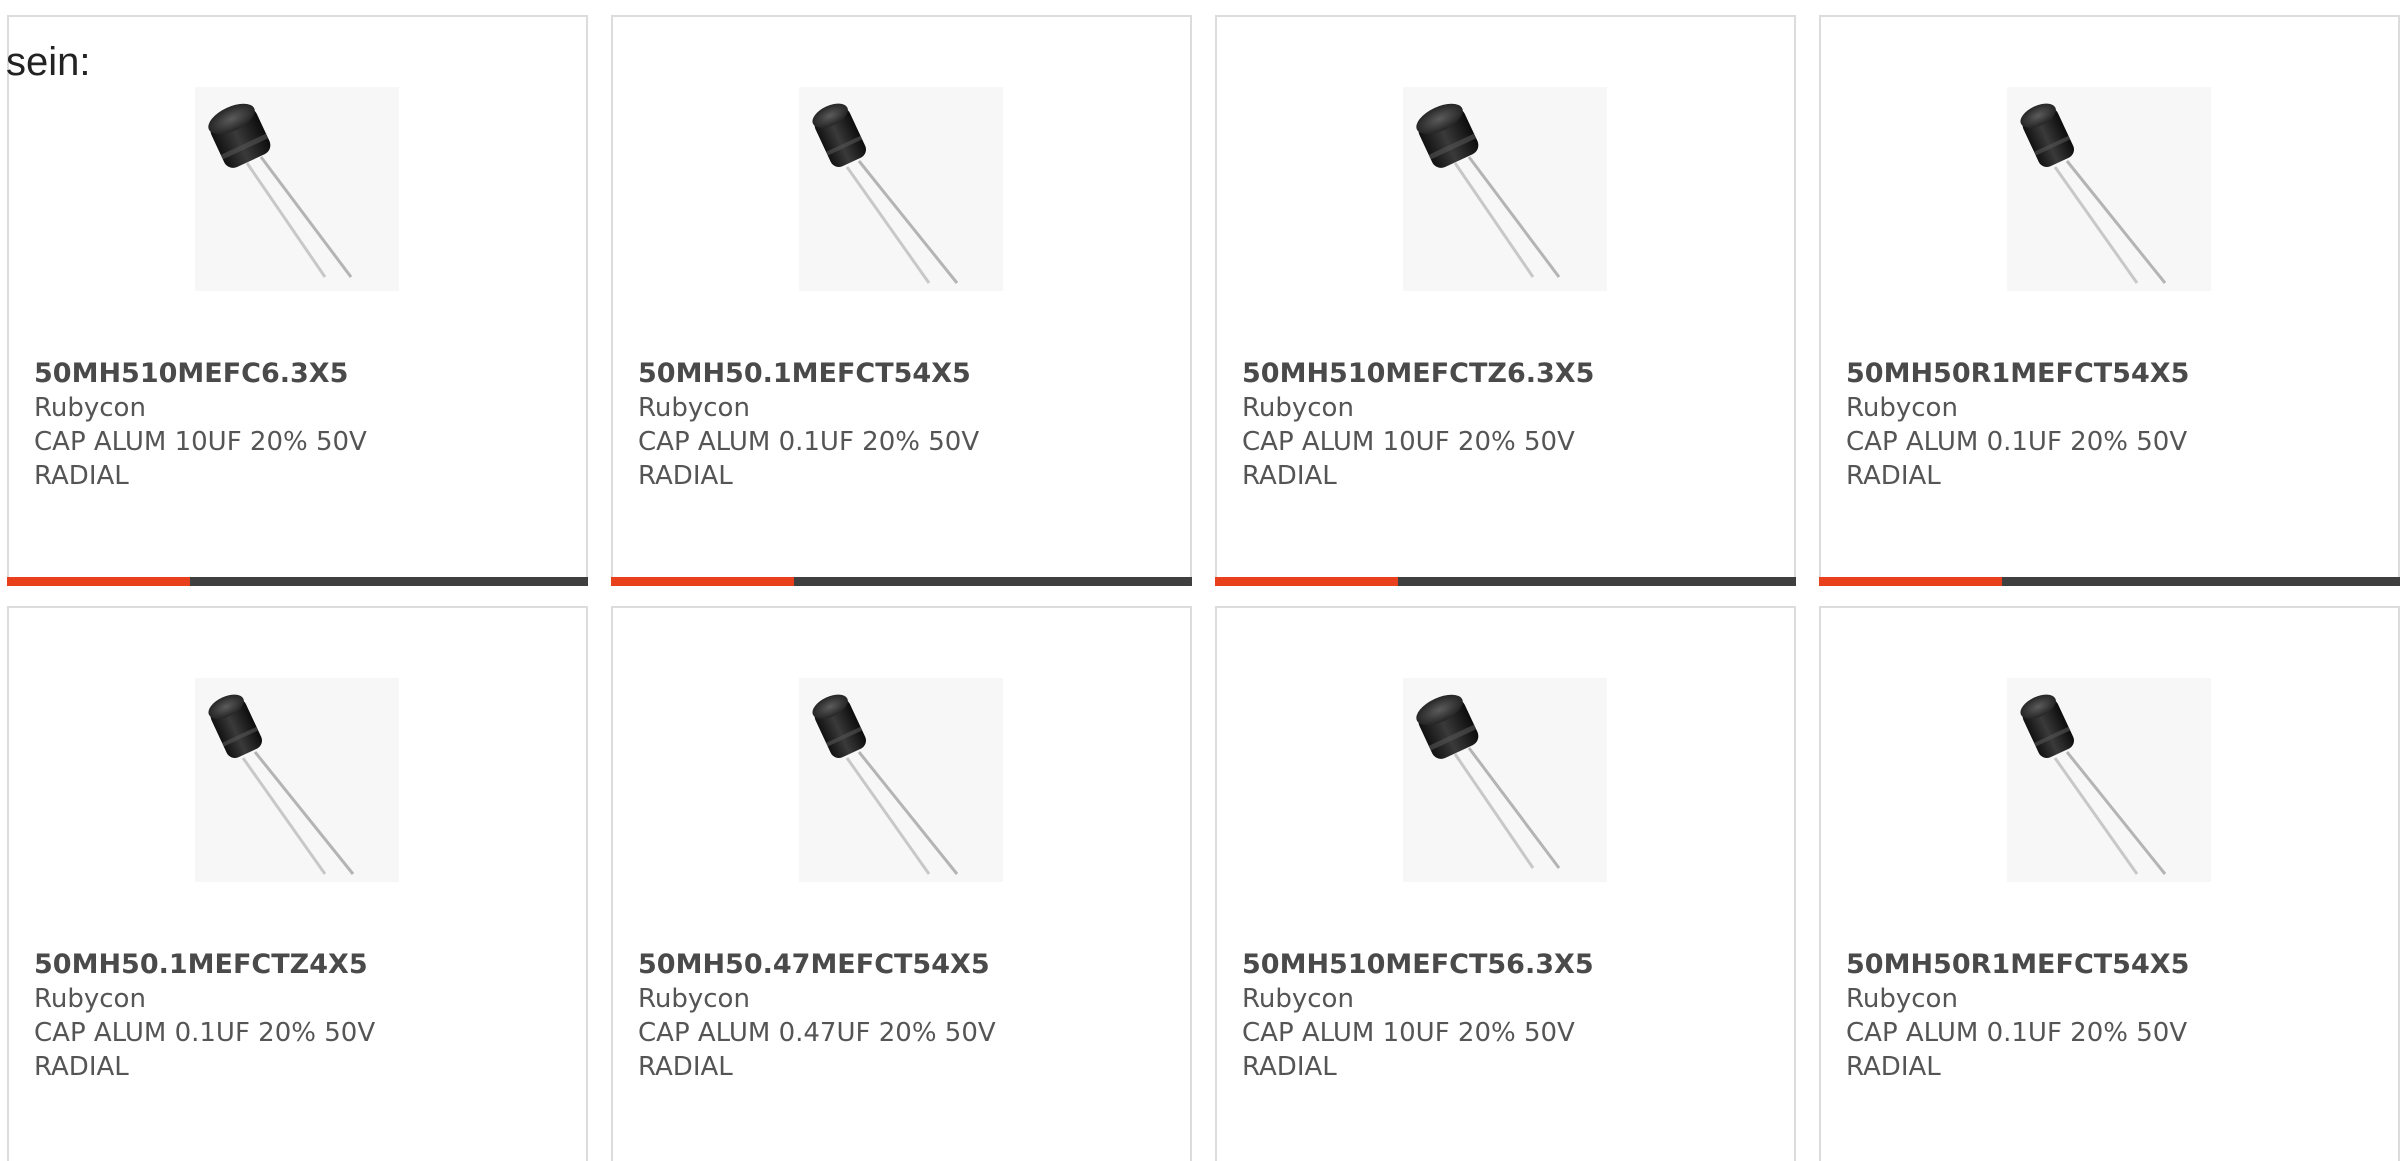 This screenshot has width=2400, height=1161. What do you see at coordinates (300, 374) in the screenshot?
I see `part-number-link: 50MH510MEFC6.3X5` at bounding box center [300, 374].